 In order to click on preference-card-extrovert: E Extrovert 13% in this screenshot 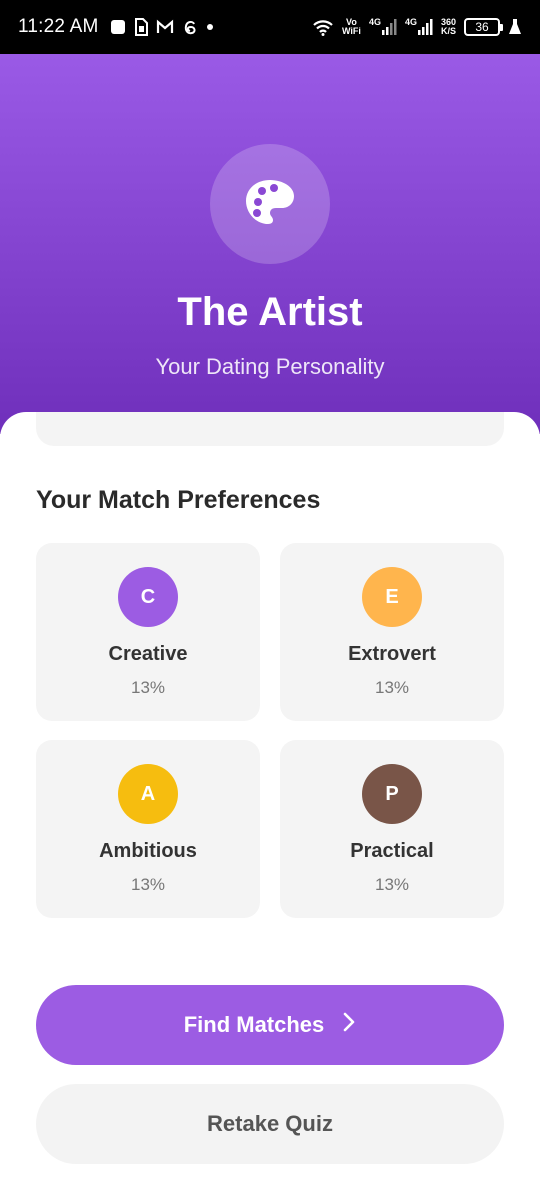, I will do `click(392, 632)`.